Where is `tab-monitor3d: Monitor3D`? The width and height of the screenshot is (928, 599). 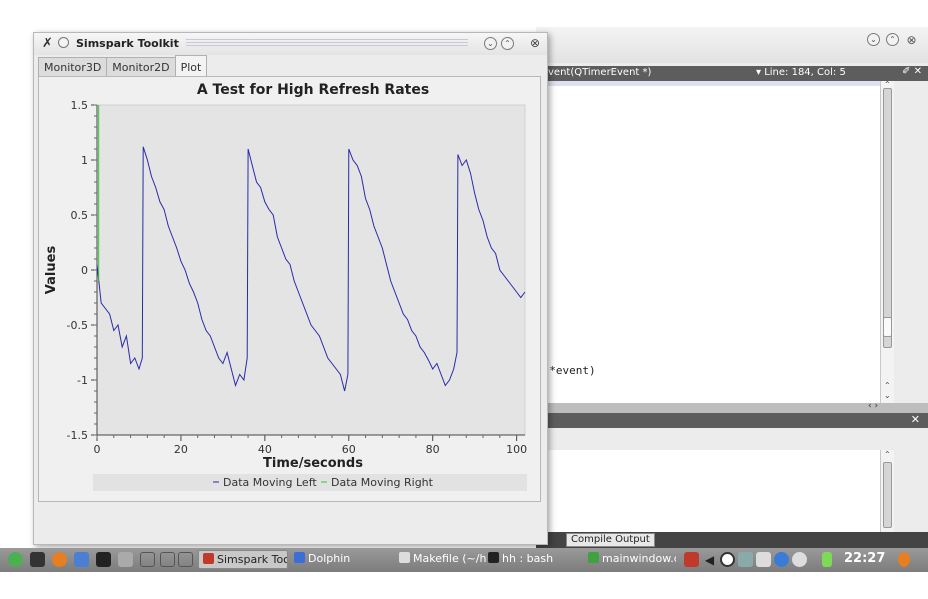 tab-monitor3d: Monitor3D is located at coordinates (73, 66).